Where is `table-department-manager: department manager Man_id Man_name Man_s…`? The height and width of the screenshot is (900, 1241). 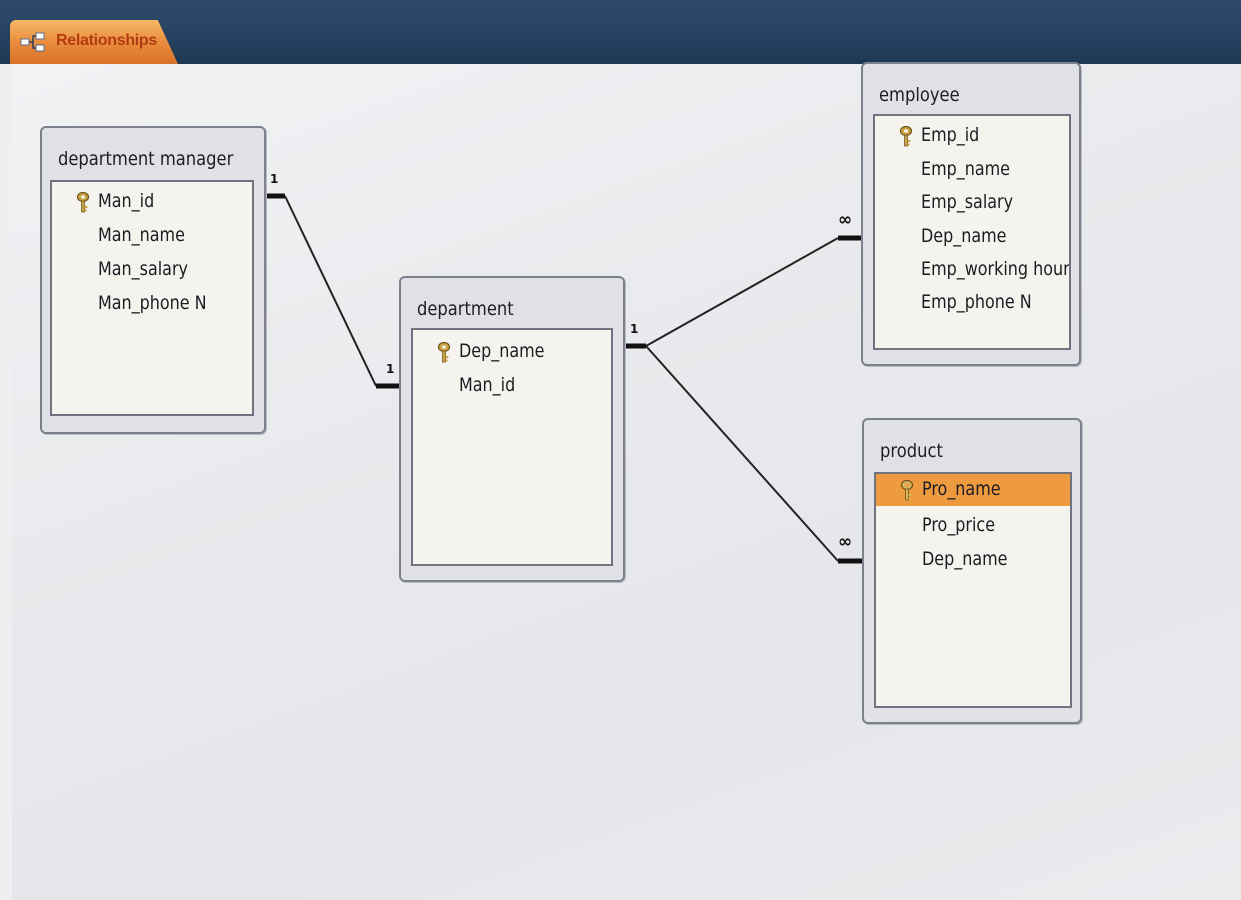 table-department-manager: department manager Man_id Man_name Man_s… is located at coordinates (153, 280).